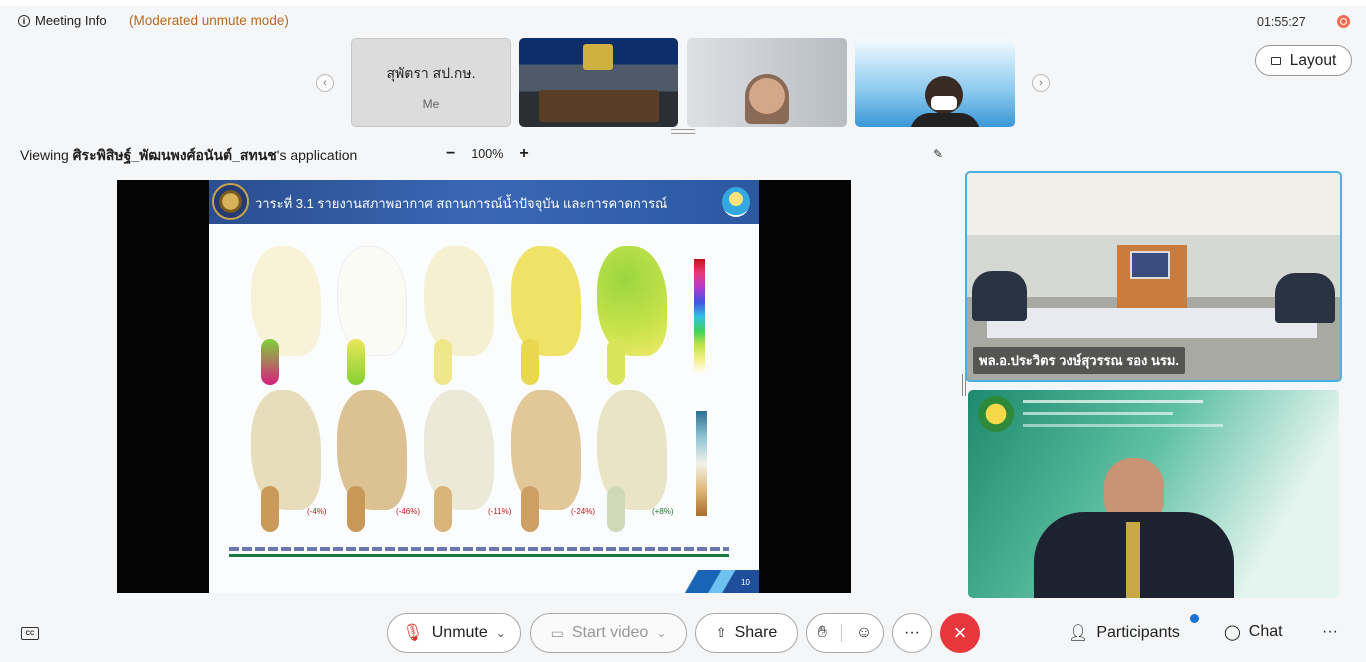  Describe the element at coordinates (745, 582) in the screenshot. I see `slide-page-number: 10` at that location.